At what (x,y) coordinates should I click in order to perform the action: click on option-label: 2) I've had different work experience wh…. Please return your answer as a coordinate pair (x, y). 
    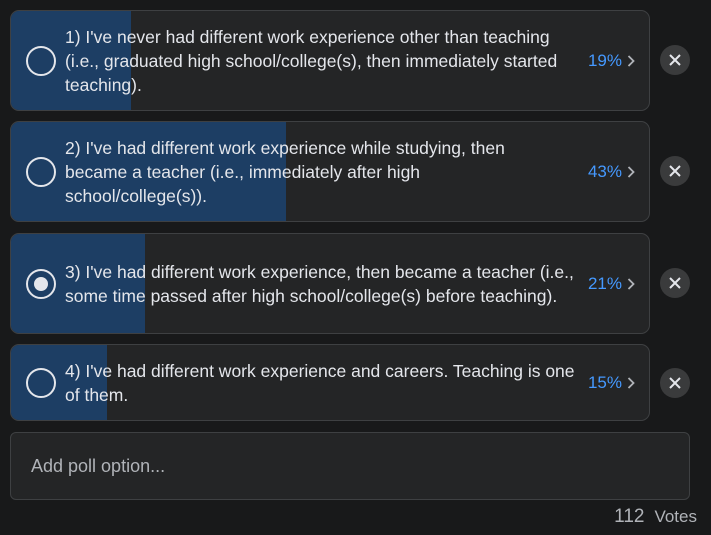
    Looking at the image, I should click on (285, 171).